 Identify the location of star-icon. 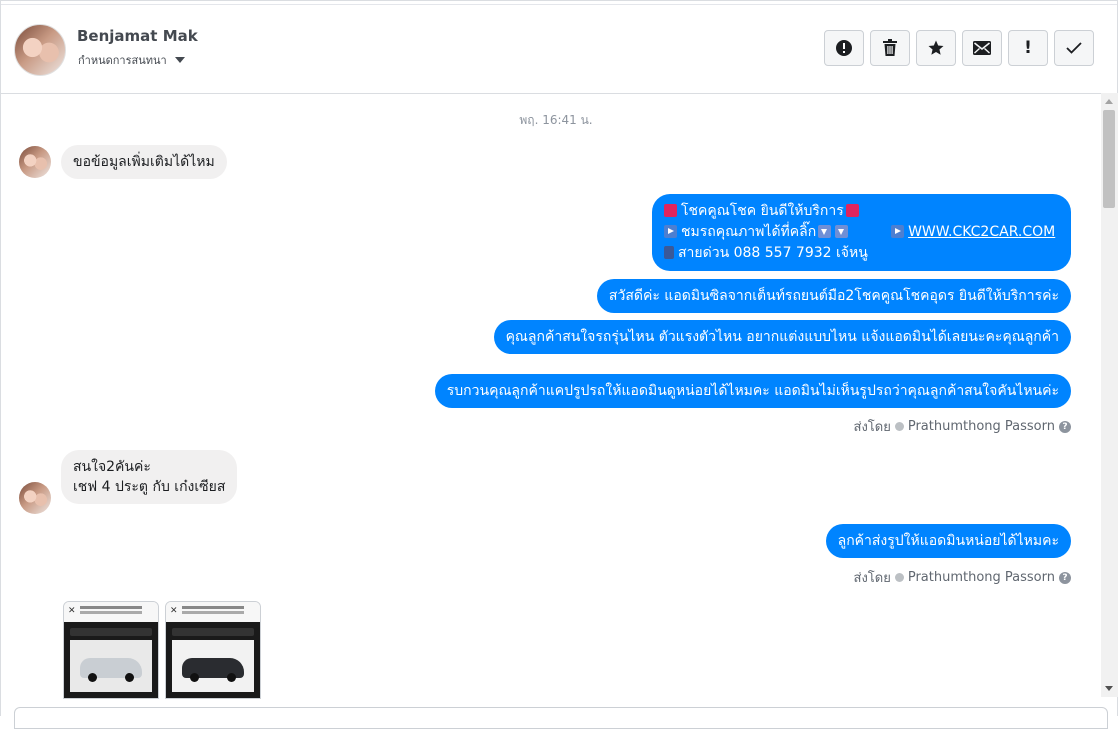
(936, 47).